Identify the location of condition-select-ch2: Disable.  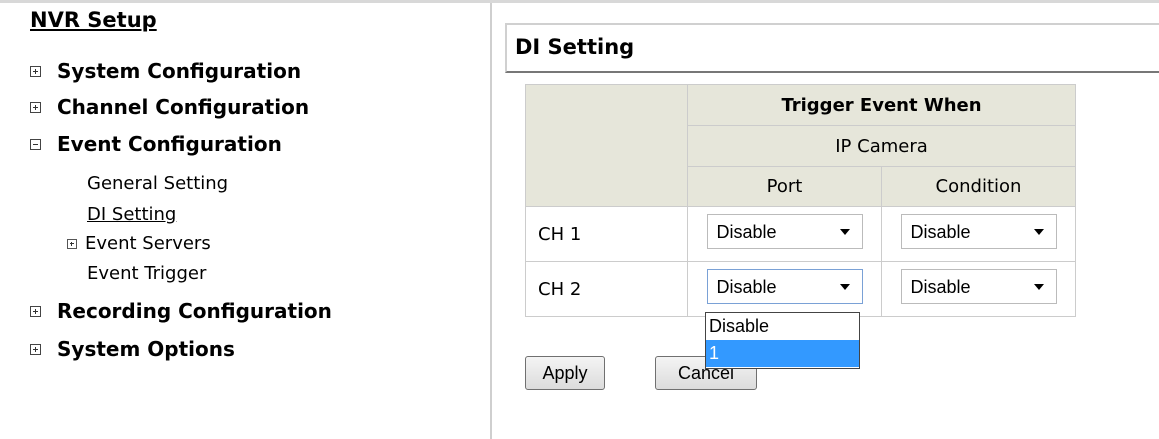
(978, 286).